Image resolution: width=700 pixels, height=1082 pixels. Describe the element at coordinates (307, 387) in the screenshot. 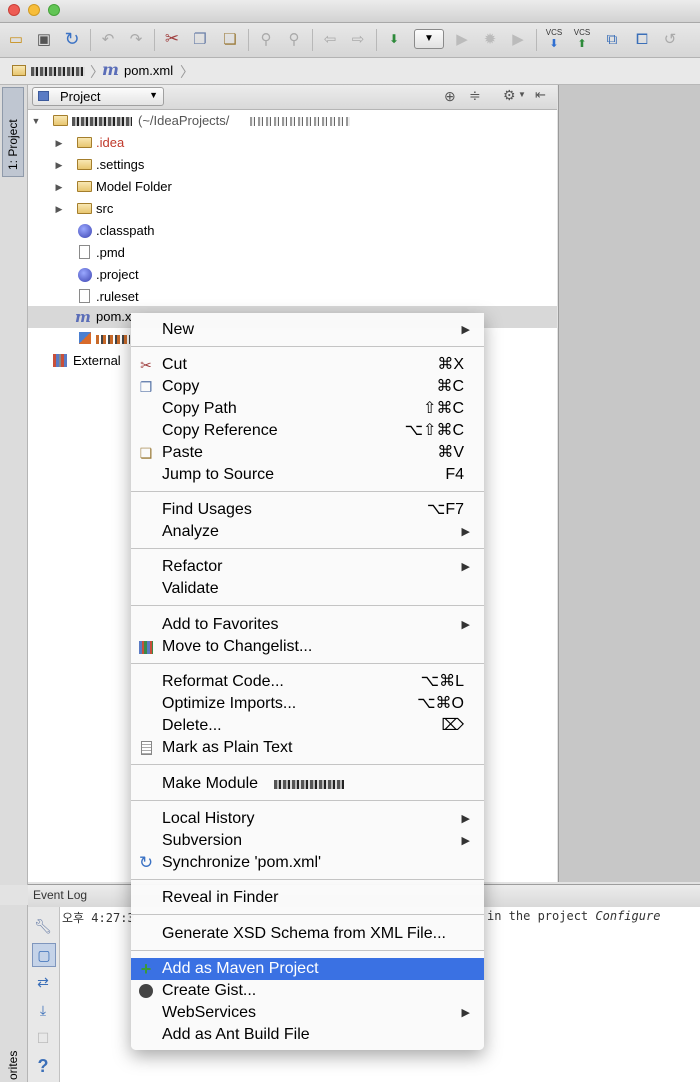

I see `menu-item-copy: ❐ Copy ⌘C` at that location.